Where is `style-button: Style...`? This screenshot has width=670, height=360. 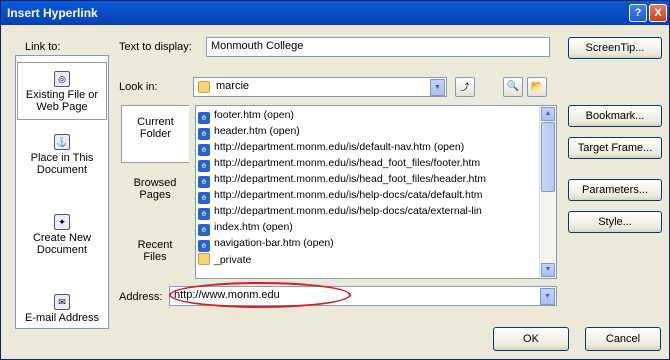 style-button: Style... is located at coordinates (615, 222).